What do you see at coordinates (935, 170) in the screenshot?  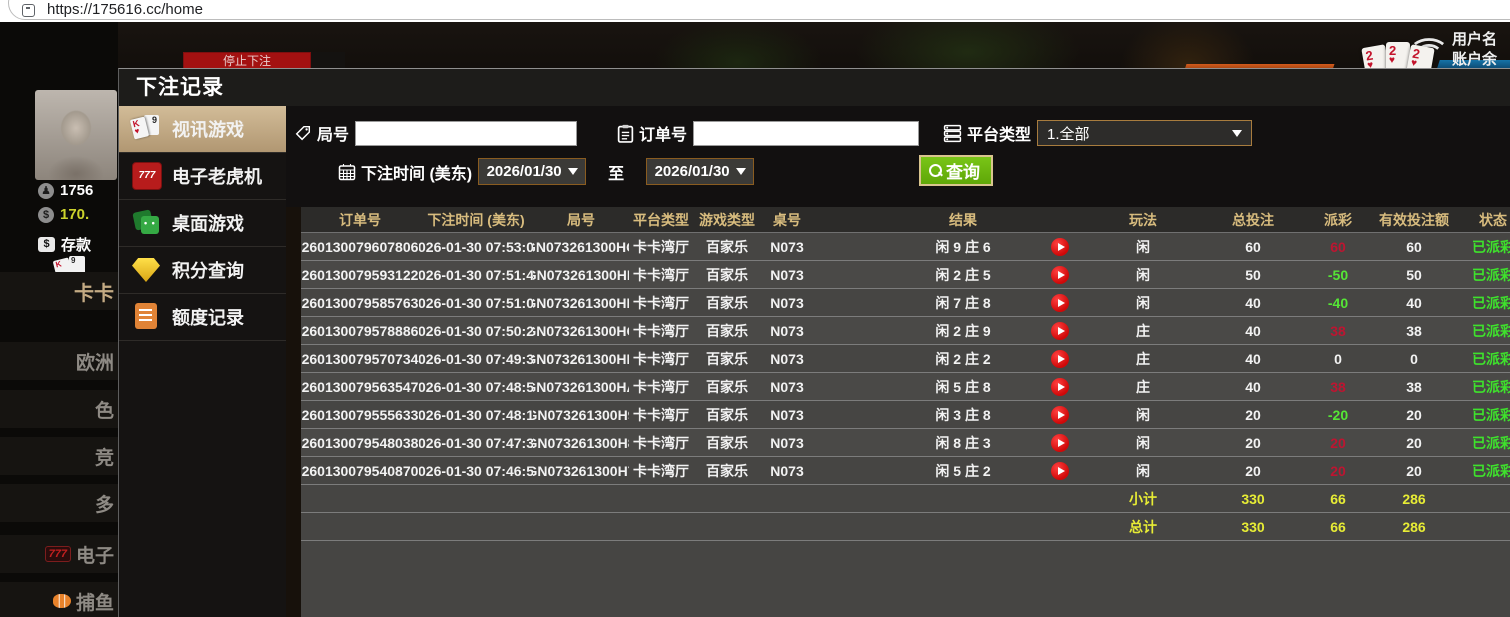 I see `search-icon` at bounding box center [935, 170].